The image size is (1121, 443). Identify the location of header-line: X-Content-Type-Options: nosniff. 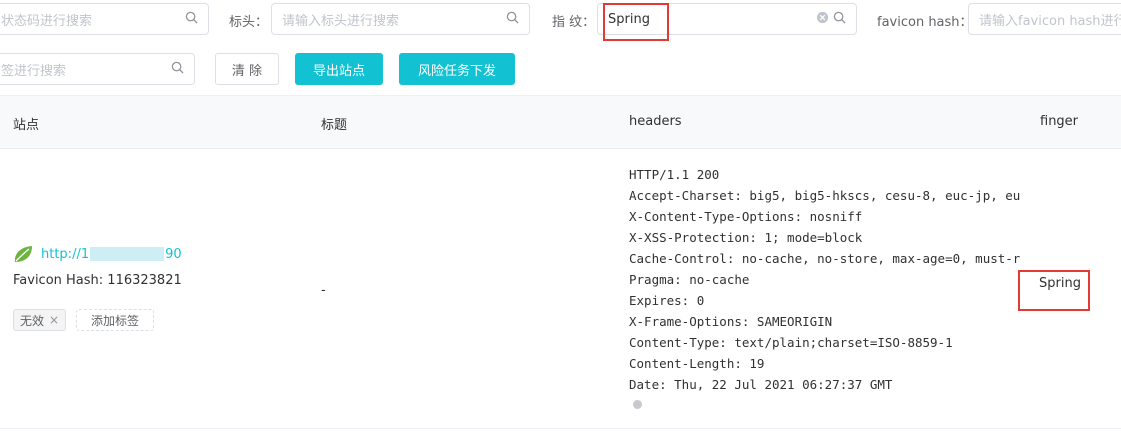
(746, 216).